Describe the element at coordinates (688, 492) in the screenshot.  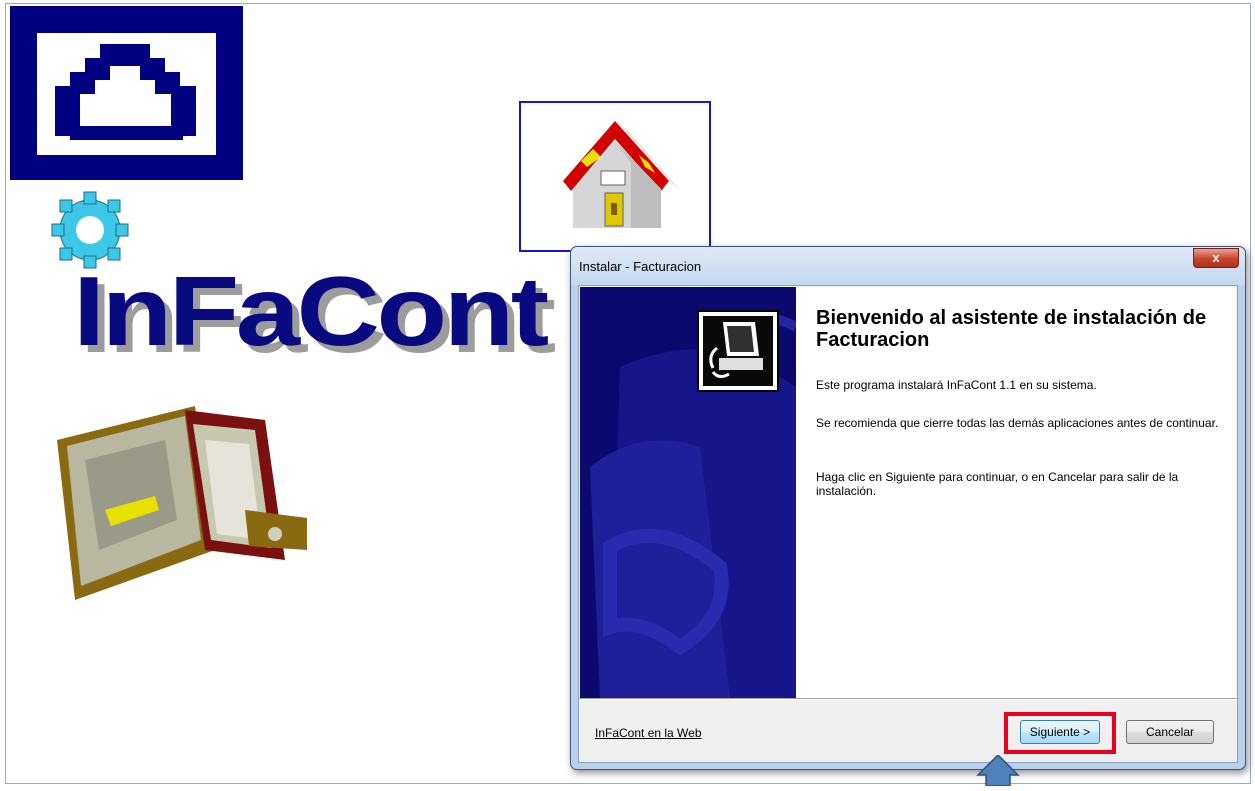
I see `wizard-banner-image` at that location.